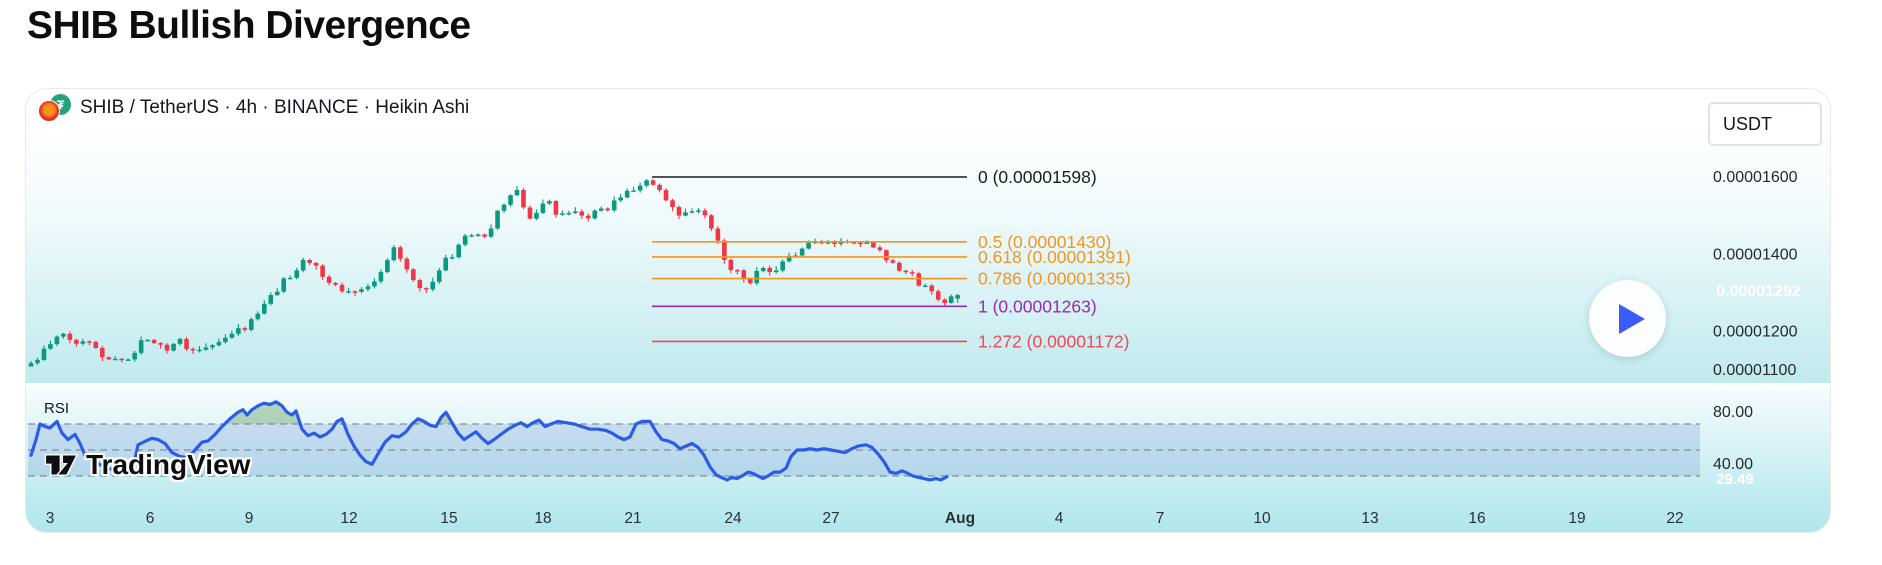 The image size is (1882, 565). What do you see at coordinates (1262, 518) in the screenshot?
I see `time-axis-label: 10` at bounding box center [1262, 518].